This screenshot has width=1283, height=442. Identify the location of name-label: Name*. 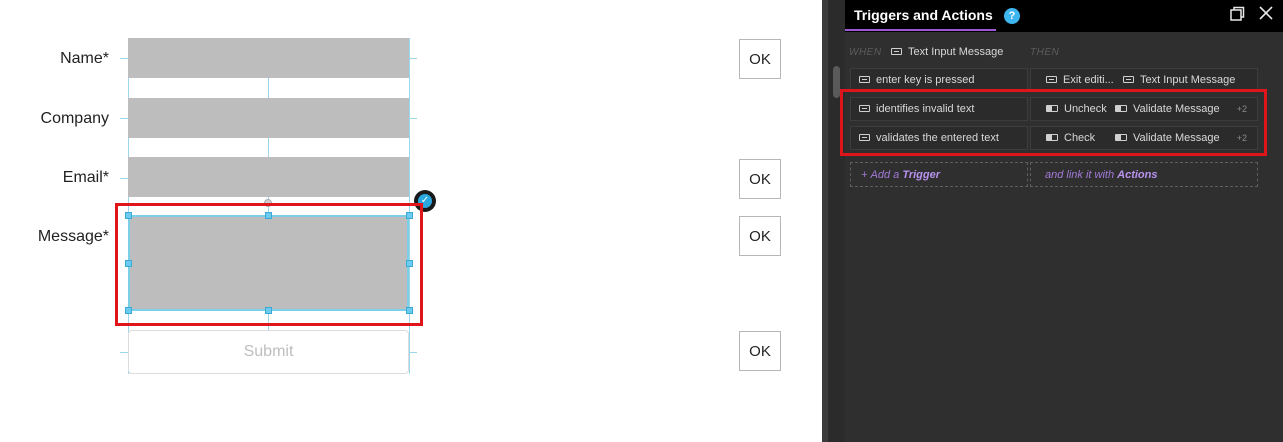
(84, 58).